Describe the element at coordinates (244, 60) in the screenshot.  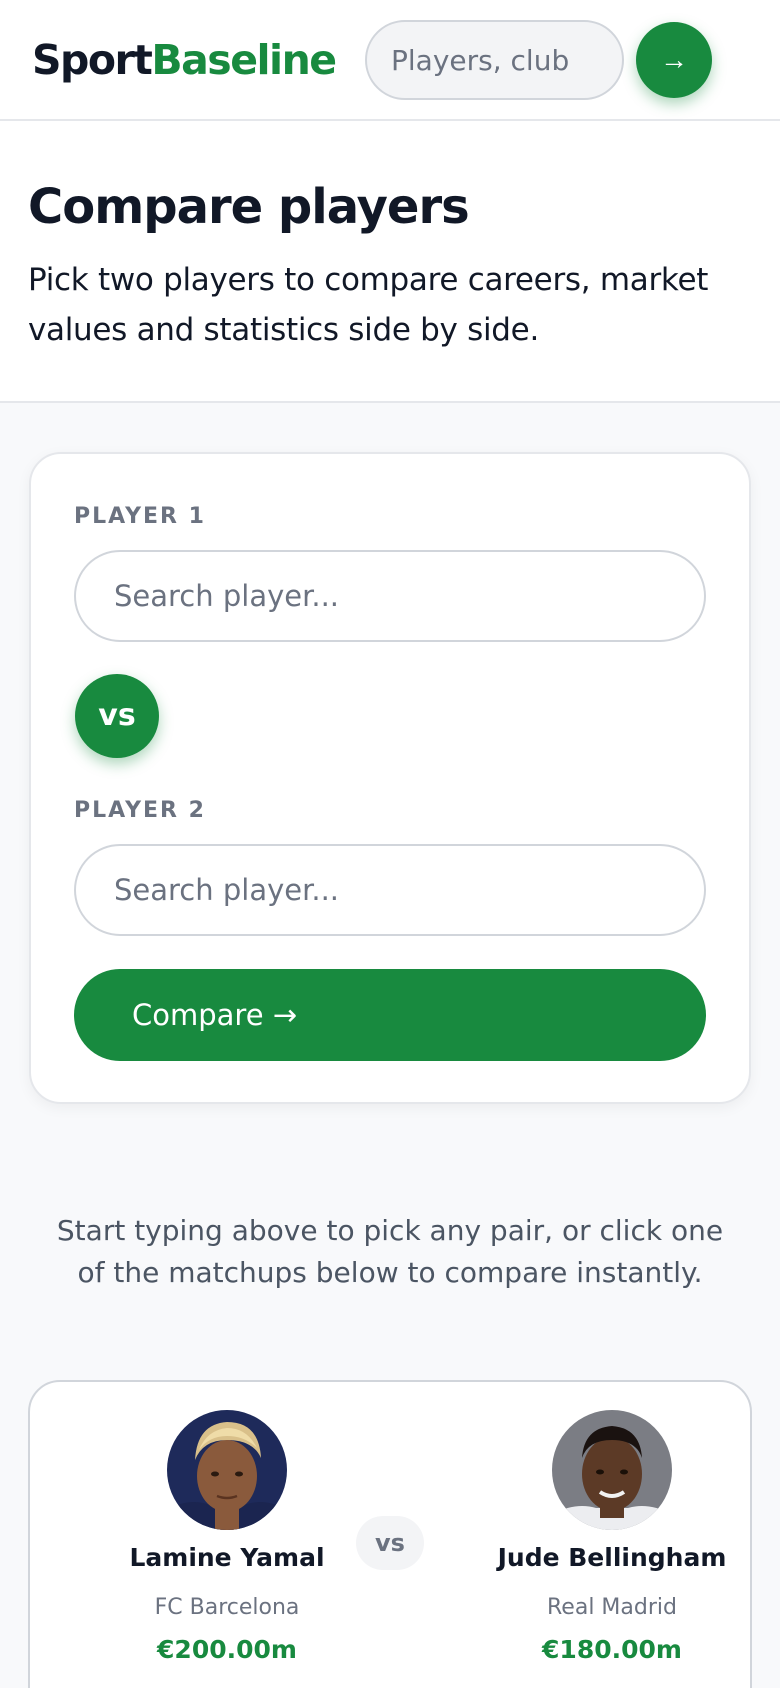
I see `logo-part-baseline: Baseline` at that location.